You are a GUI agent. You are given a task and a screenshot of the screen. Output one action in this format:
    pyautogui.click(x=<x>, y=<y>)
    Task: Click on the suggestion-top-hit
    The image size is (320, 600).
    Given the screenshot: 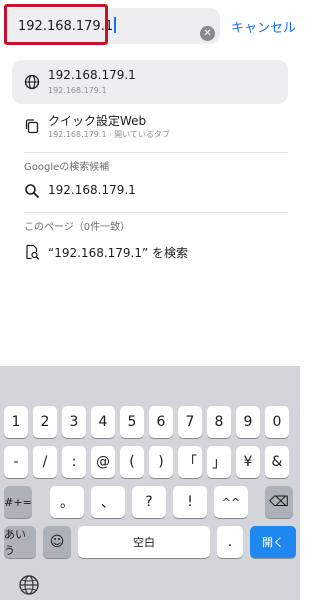 What is the action you would take?
    pyautogui.click(x=150, y=82)
    